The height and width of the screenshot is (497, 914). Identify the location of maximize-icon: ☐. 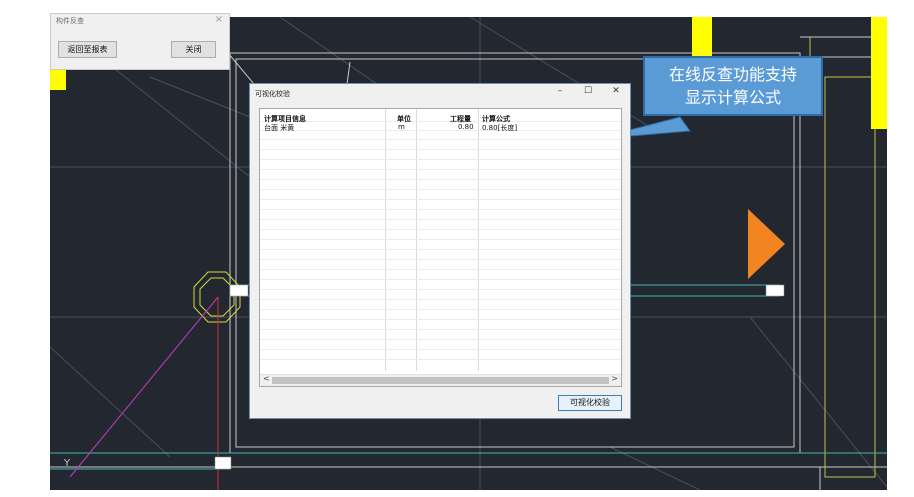
(588, 91).